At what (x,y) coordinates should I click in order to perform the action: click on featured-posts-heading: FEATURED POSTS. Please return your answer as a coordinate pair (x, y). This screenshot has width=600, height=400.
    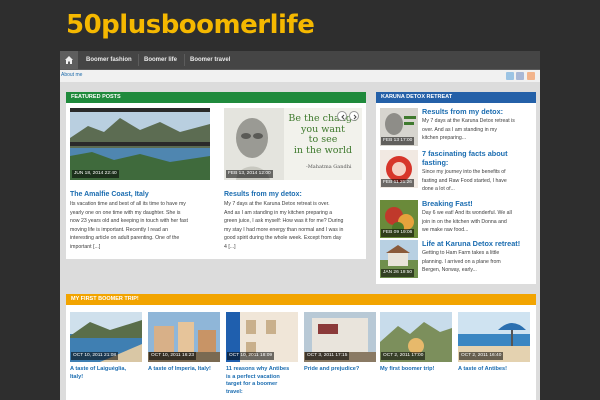
    Looking at the image, I should click on (216, 97).